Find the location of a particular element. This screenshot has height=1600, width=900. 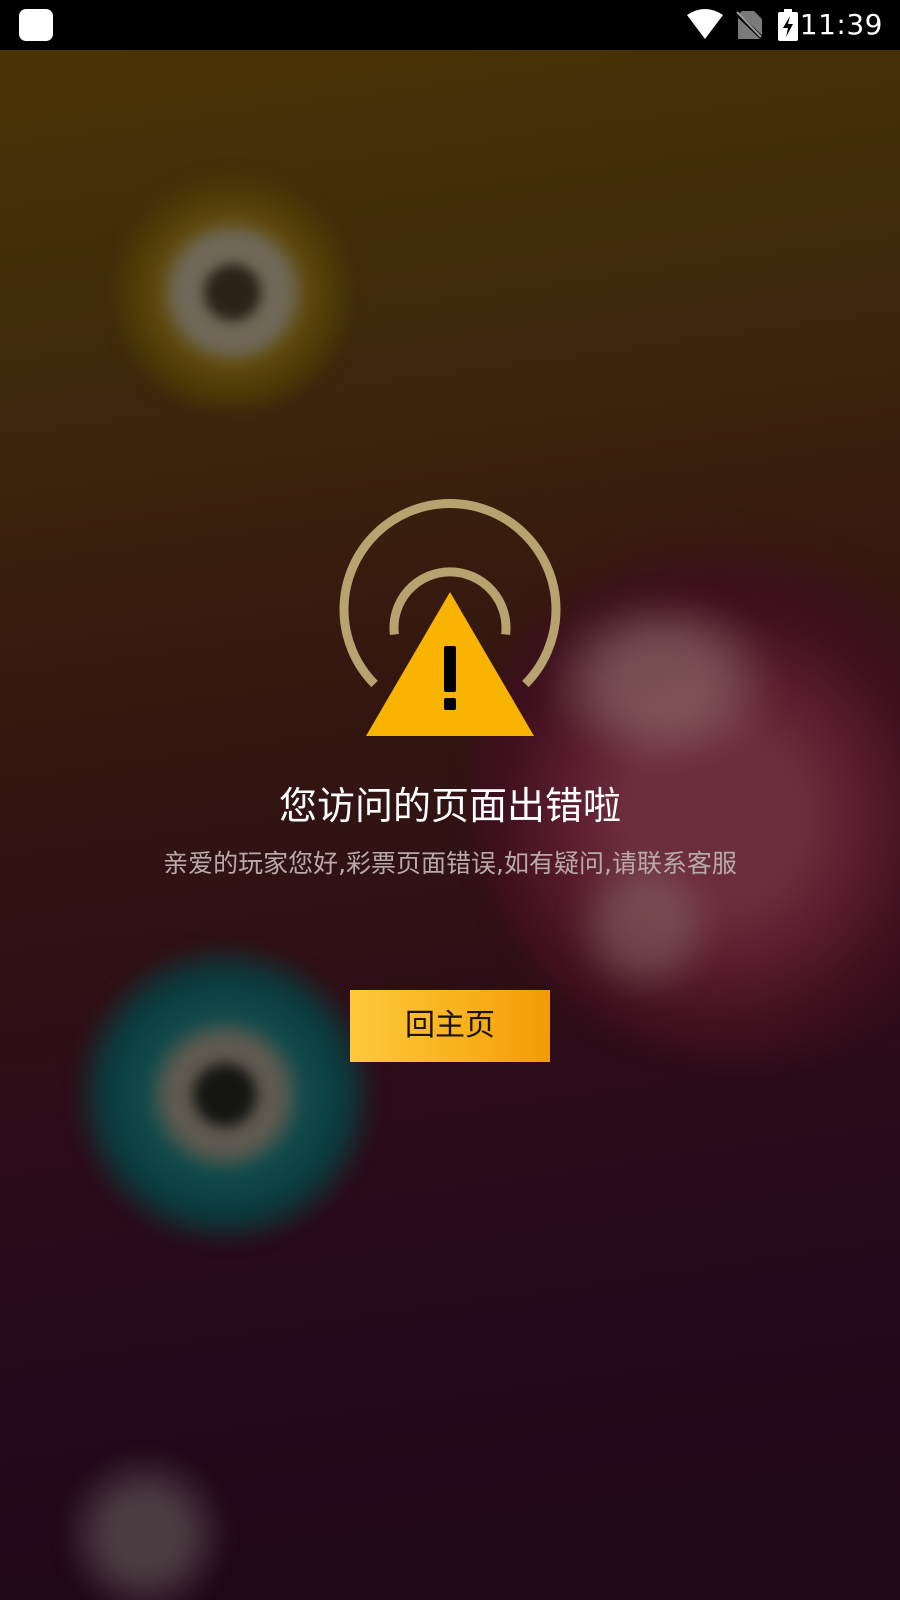

error-title: 您访问的页面出错啦 is located at coordinates (449, 806).